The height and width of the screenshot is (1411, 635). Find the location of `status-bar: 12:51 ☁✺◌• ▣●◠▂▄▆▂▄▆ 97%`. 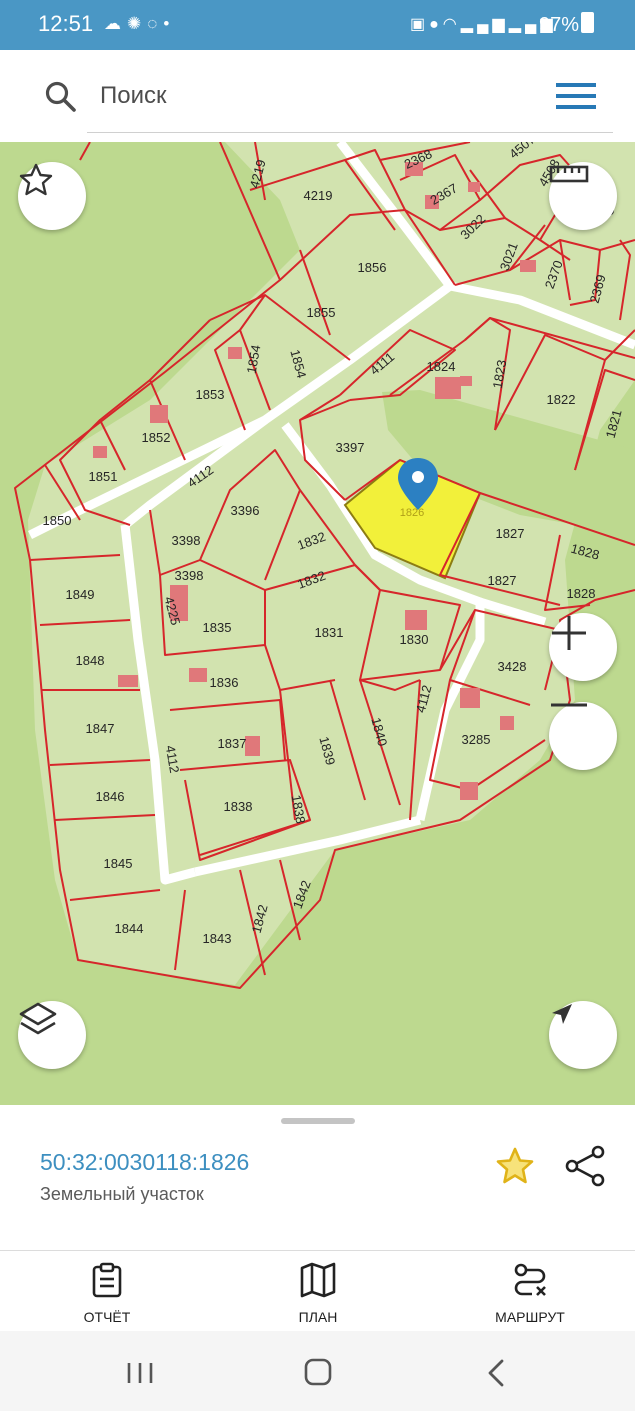

status-bar: 12:51 ☁✺◌• ▣●◠▂▄▆▂▄▆ 97% is located at coordinates (317, 25).